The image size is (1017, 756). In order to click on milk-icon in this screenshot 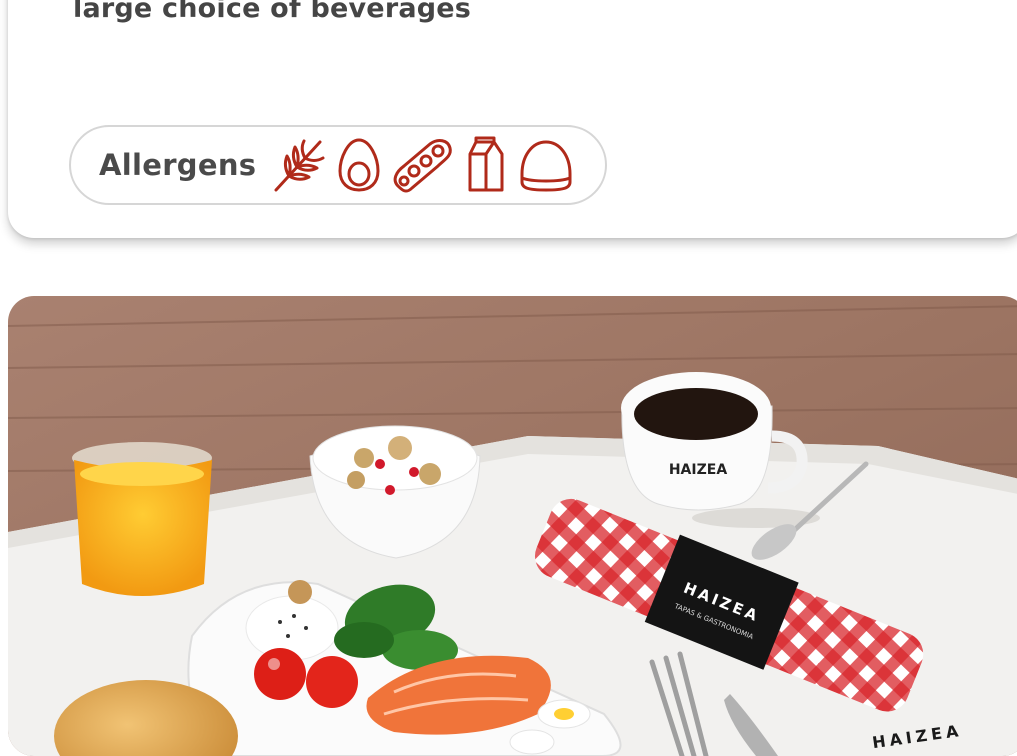, I will do `click(486, 165)`.